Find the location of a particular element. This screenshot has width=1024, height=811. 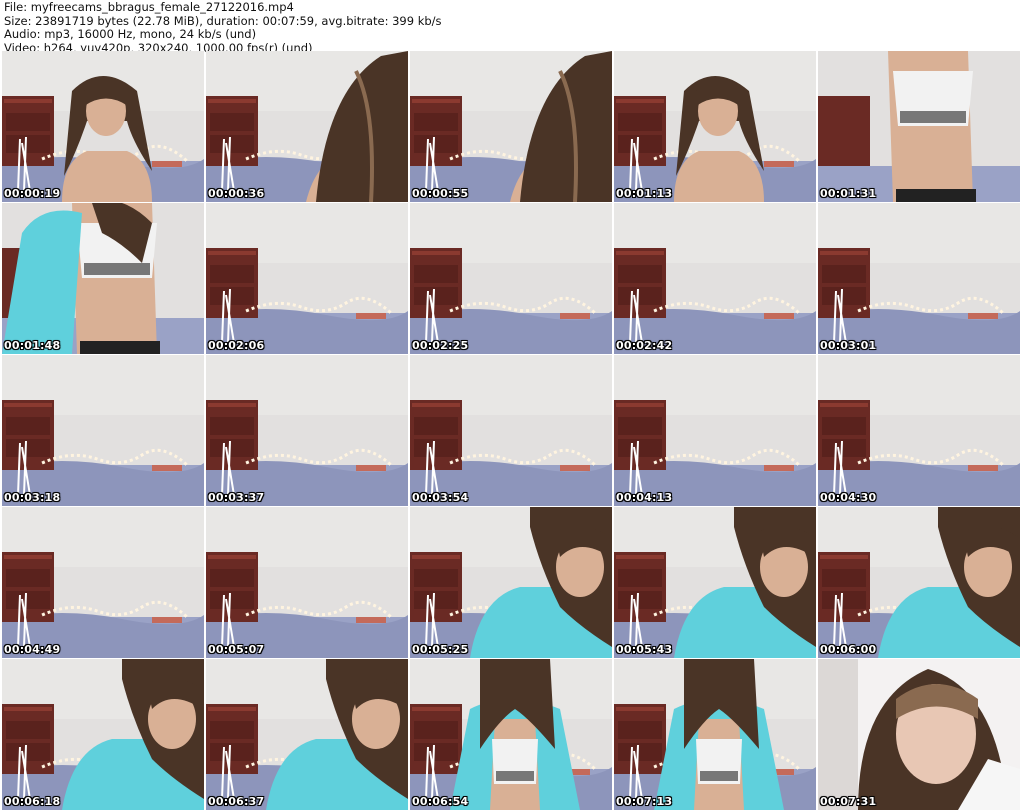

video-thumbnail: 00:04:13 is located at coordinates (715, 430).